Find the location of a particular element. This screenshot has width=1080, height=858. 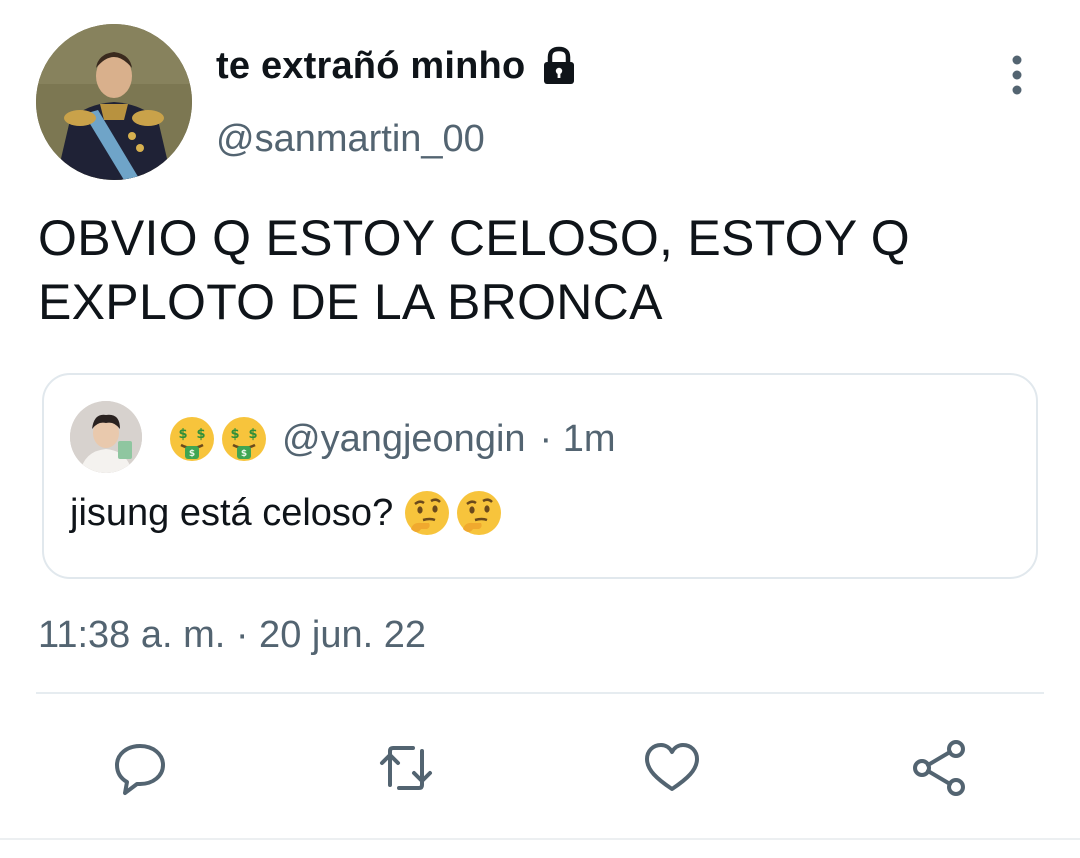

author-name-row: te extrañó minho is located at coordinates (398, 66).